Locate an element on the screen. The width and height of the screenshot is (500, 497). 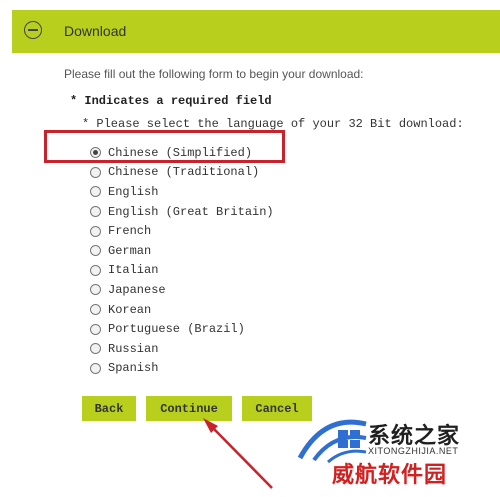
site-watermark: 系统之家 XITONGZHIJIA.NET 威航软件园 is located at coordinates (394, 452).